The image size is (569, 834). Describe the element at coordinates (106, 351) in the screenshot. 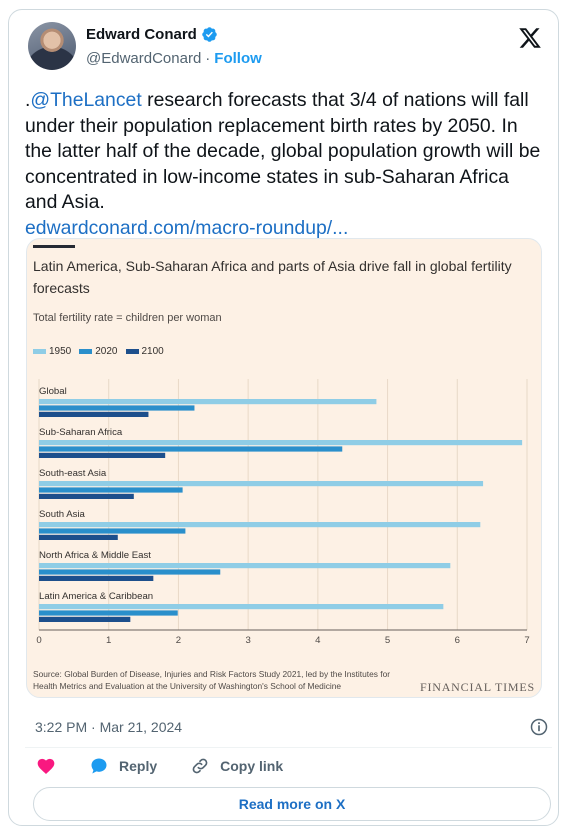

I see `legend-label: 2020` at that location.